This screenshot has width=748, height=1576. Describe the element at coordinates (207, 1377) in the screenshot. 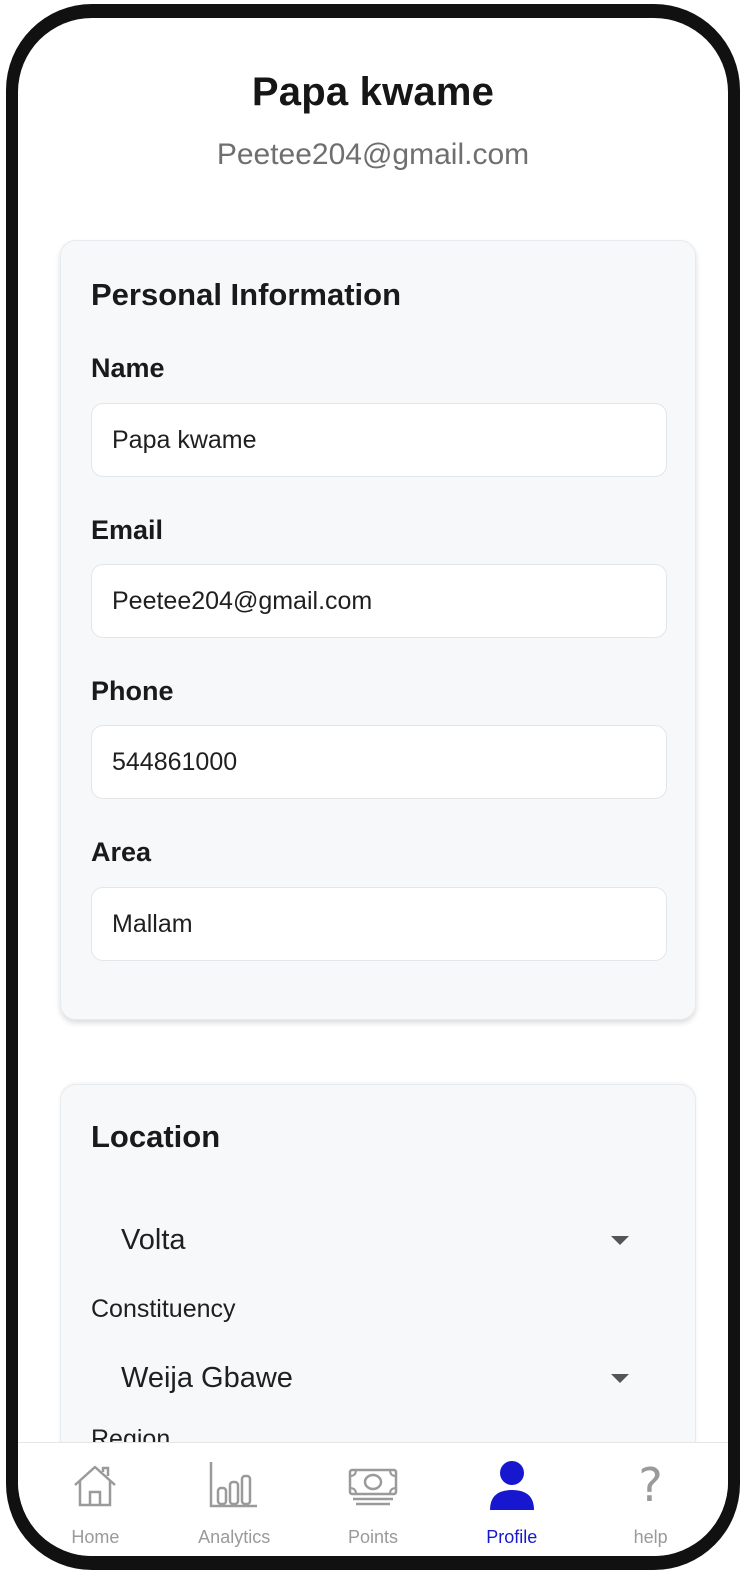

I see `constituency-select-value: Weija Gbawe` at that location.